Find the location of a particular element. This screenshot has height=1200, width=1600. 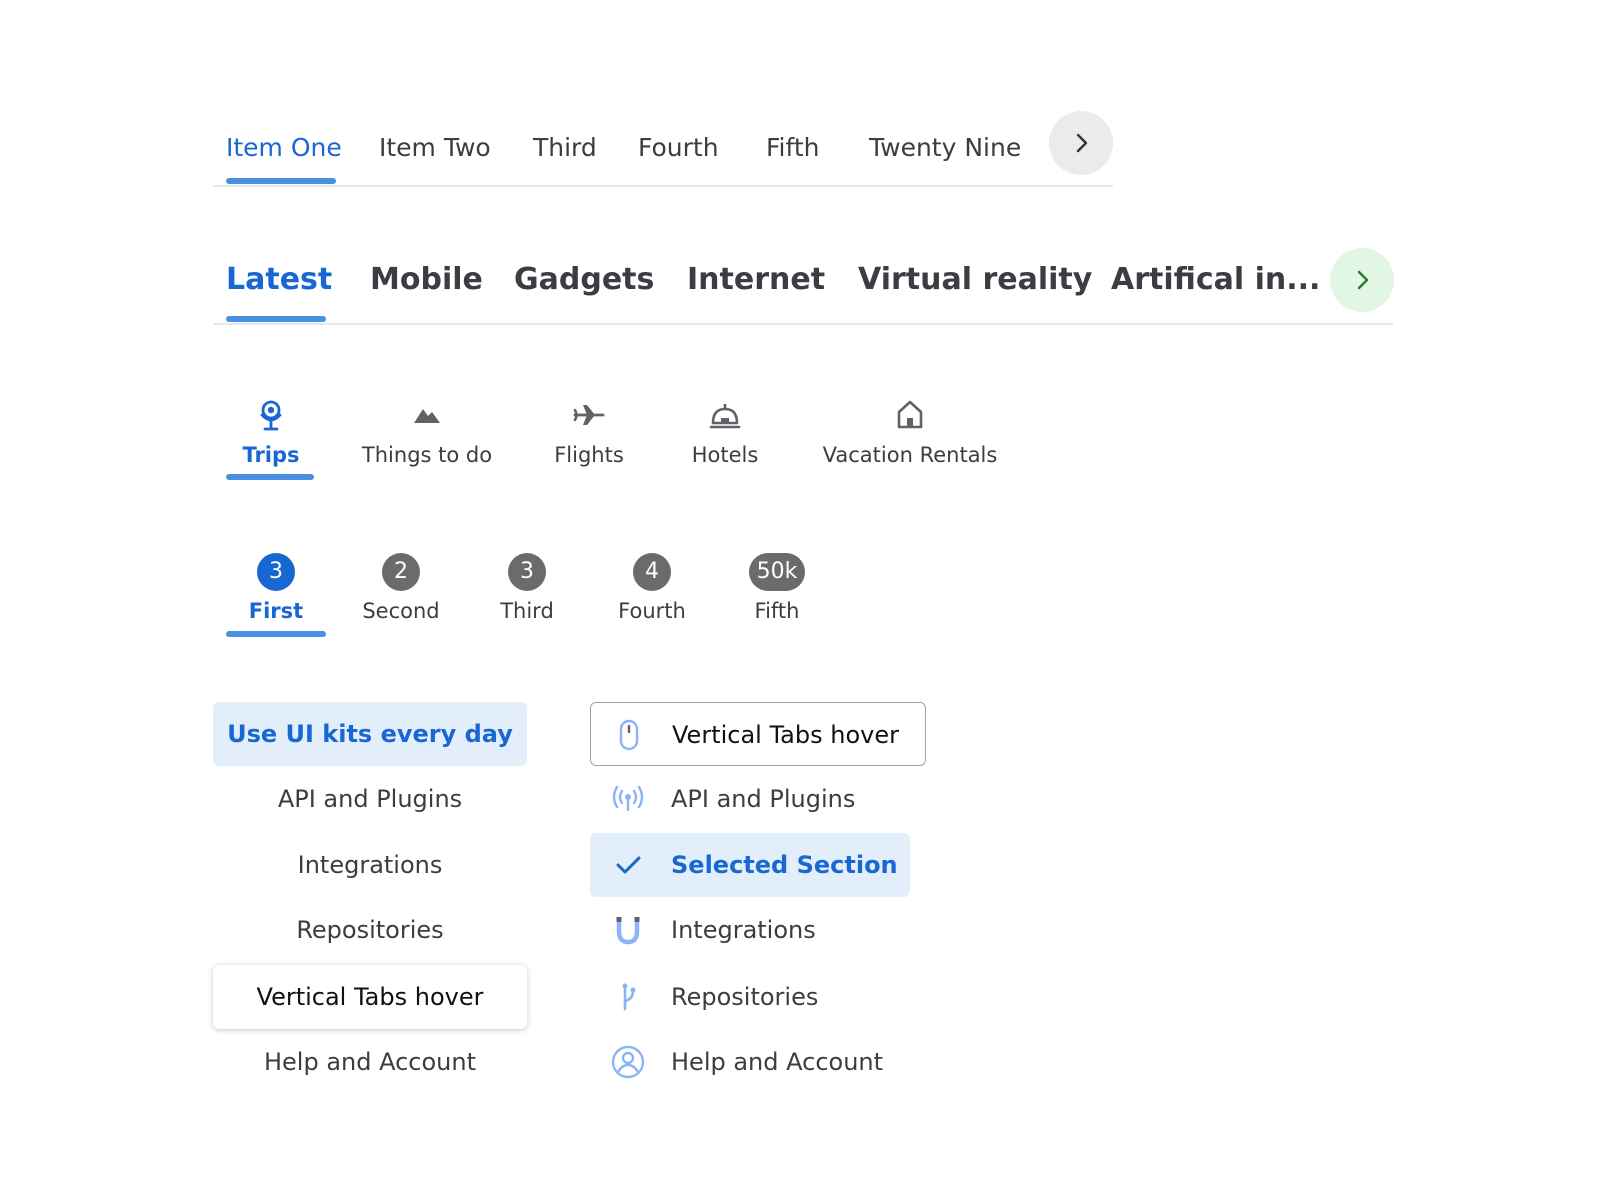

branch-icon is located at coordinates (629, 997).